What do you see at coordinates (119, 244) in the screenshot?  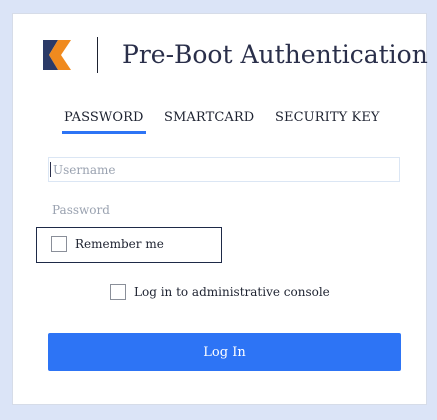 I see `remember-me-label: Remember me` at bounding box center [119, 244].